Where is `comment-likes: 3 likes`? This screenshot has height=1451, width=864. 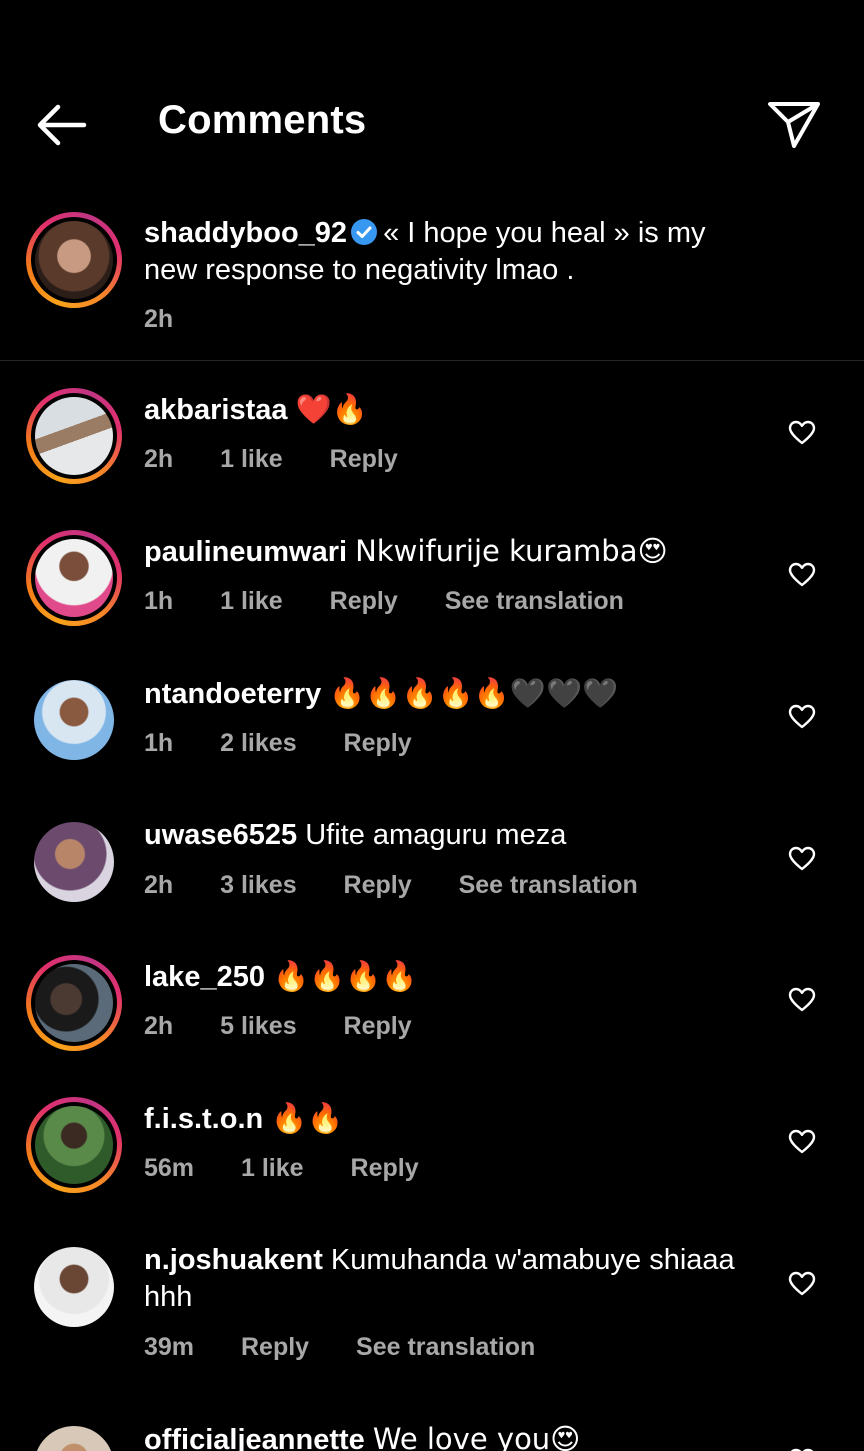
comment-likes: 3 likes is located at coordinates (258, 885).